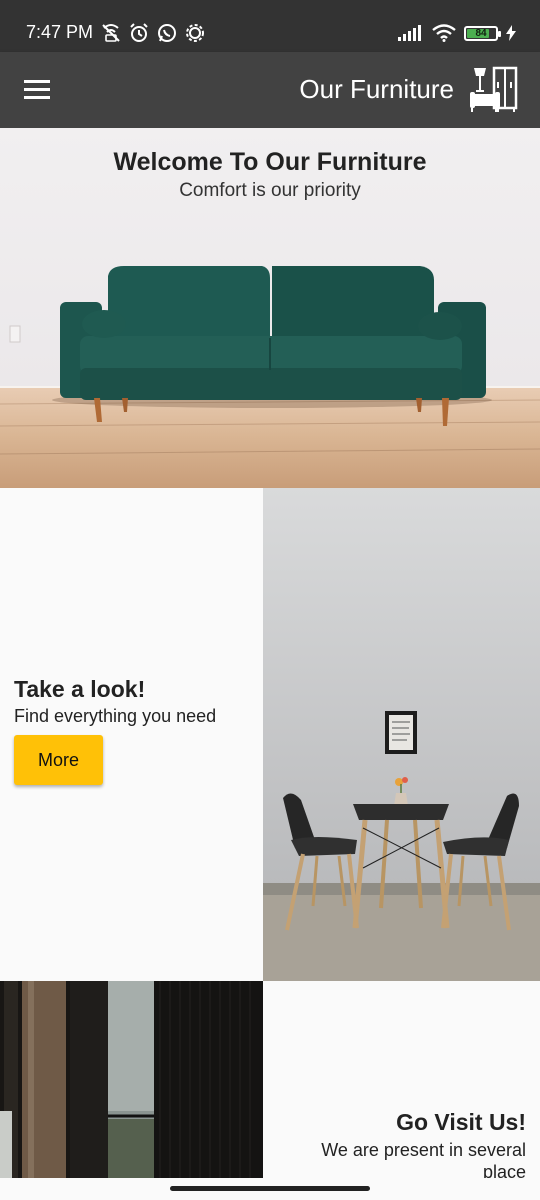 The width and height of the screenshot is (540, 1200). What do you see at coordinates (139, 32) in the screenshot?
I see `alarm-icon` at bounding box center [139, 32].